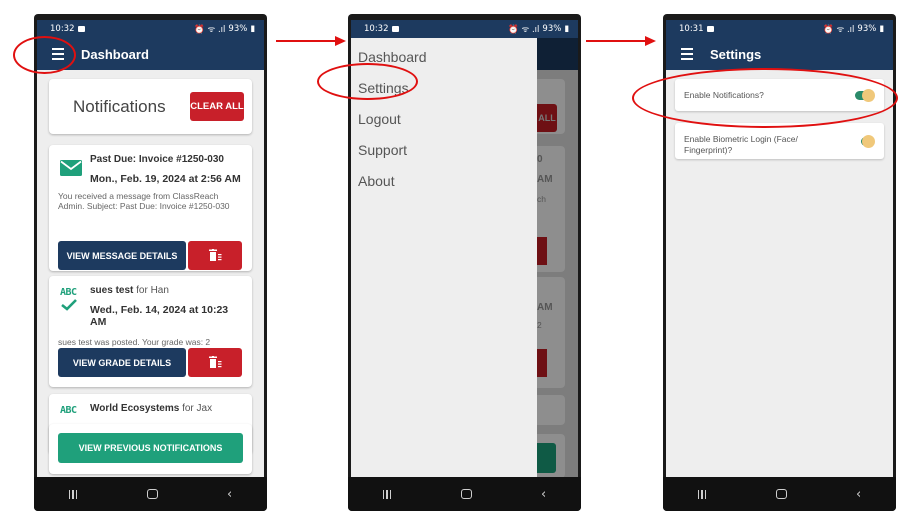 The image size is (918, 523). What do you see at coordinates (44, 55) in the screenshot?
I see `highlight-ellipse-menu` at bounding box center [44, 55].